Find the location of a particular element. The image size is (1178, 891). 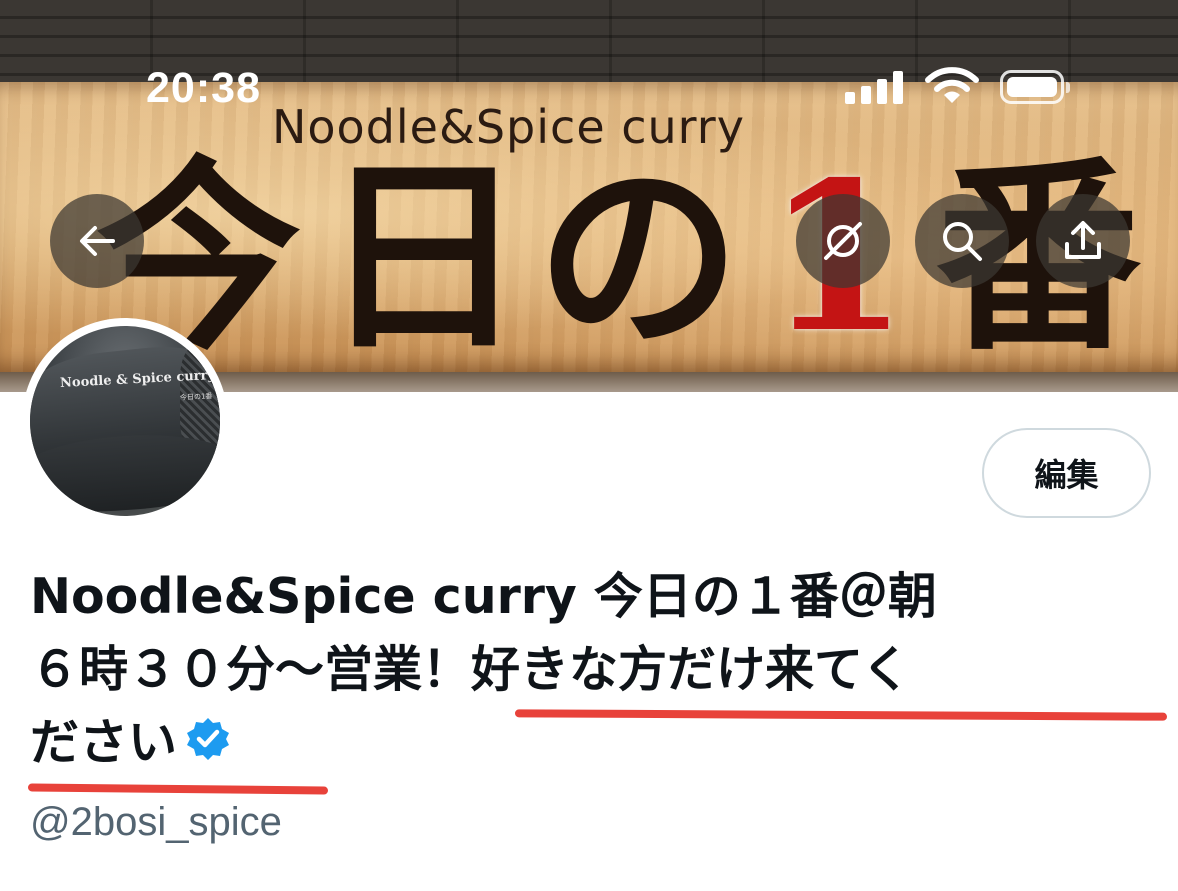

back-button is located at coordinates (97, 241).